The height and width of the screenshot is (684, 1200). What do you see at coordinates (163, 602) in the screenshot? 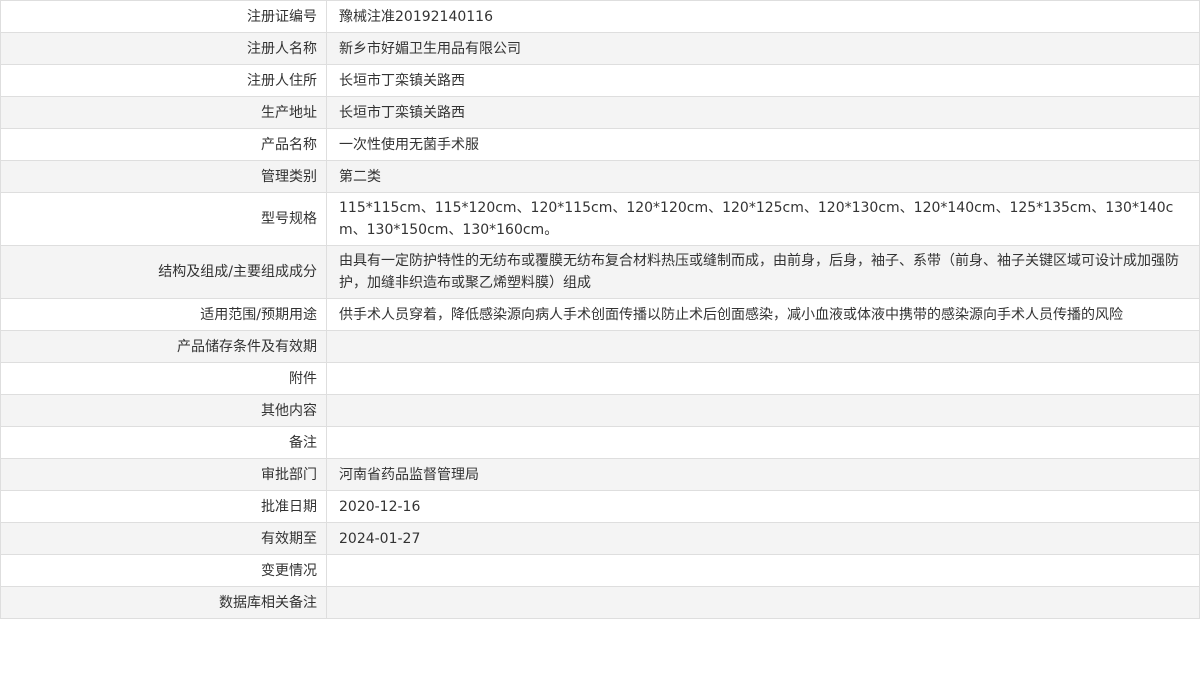
I see `field-label: 数据库相关备注` at bounding box center [163, 602].